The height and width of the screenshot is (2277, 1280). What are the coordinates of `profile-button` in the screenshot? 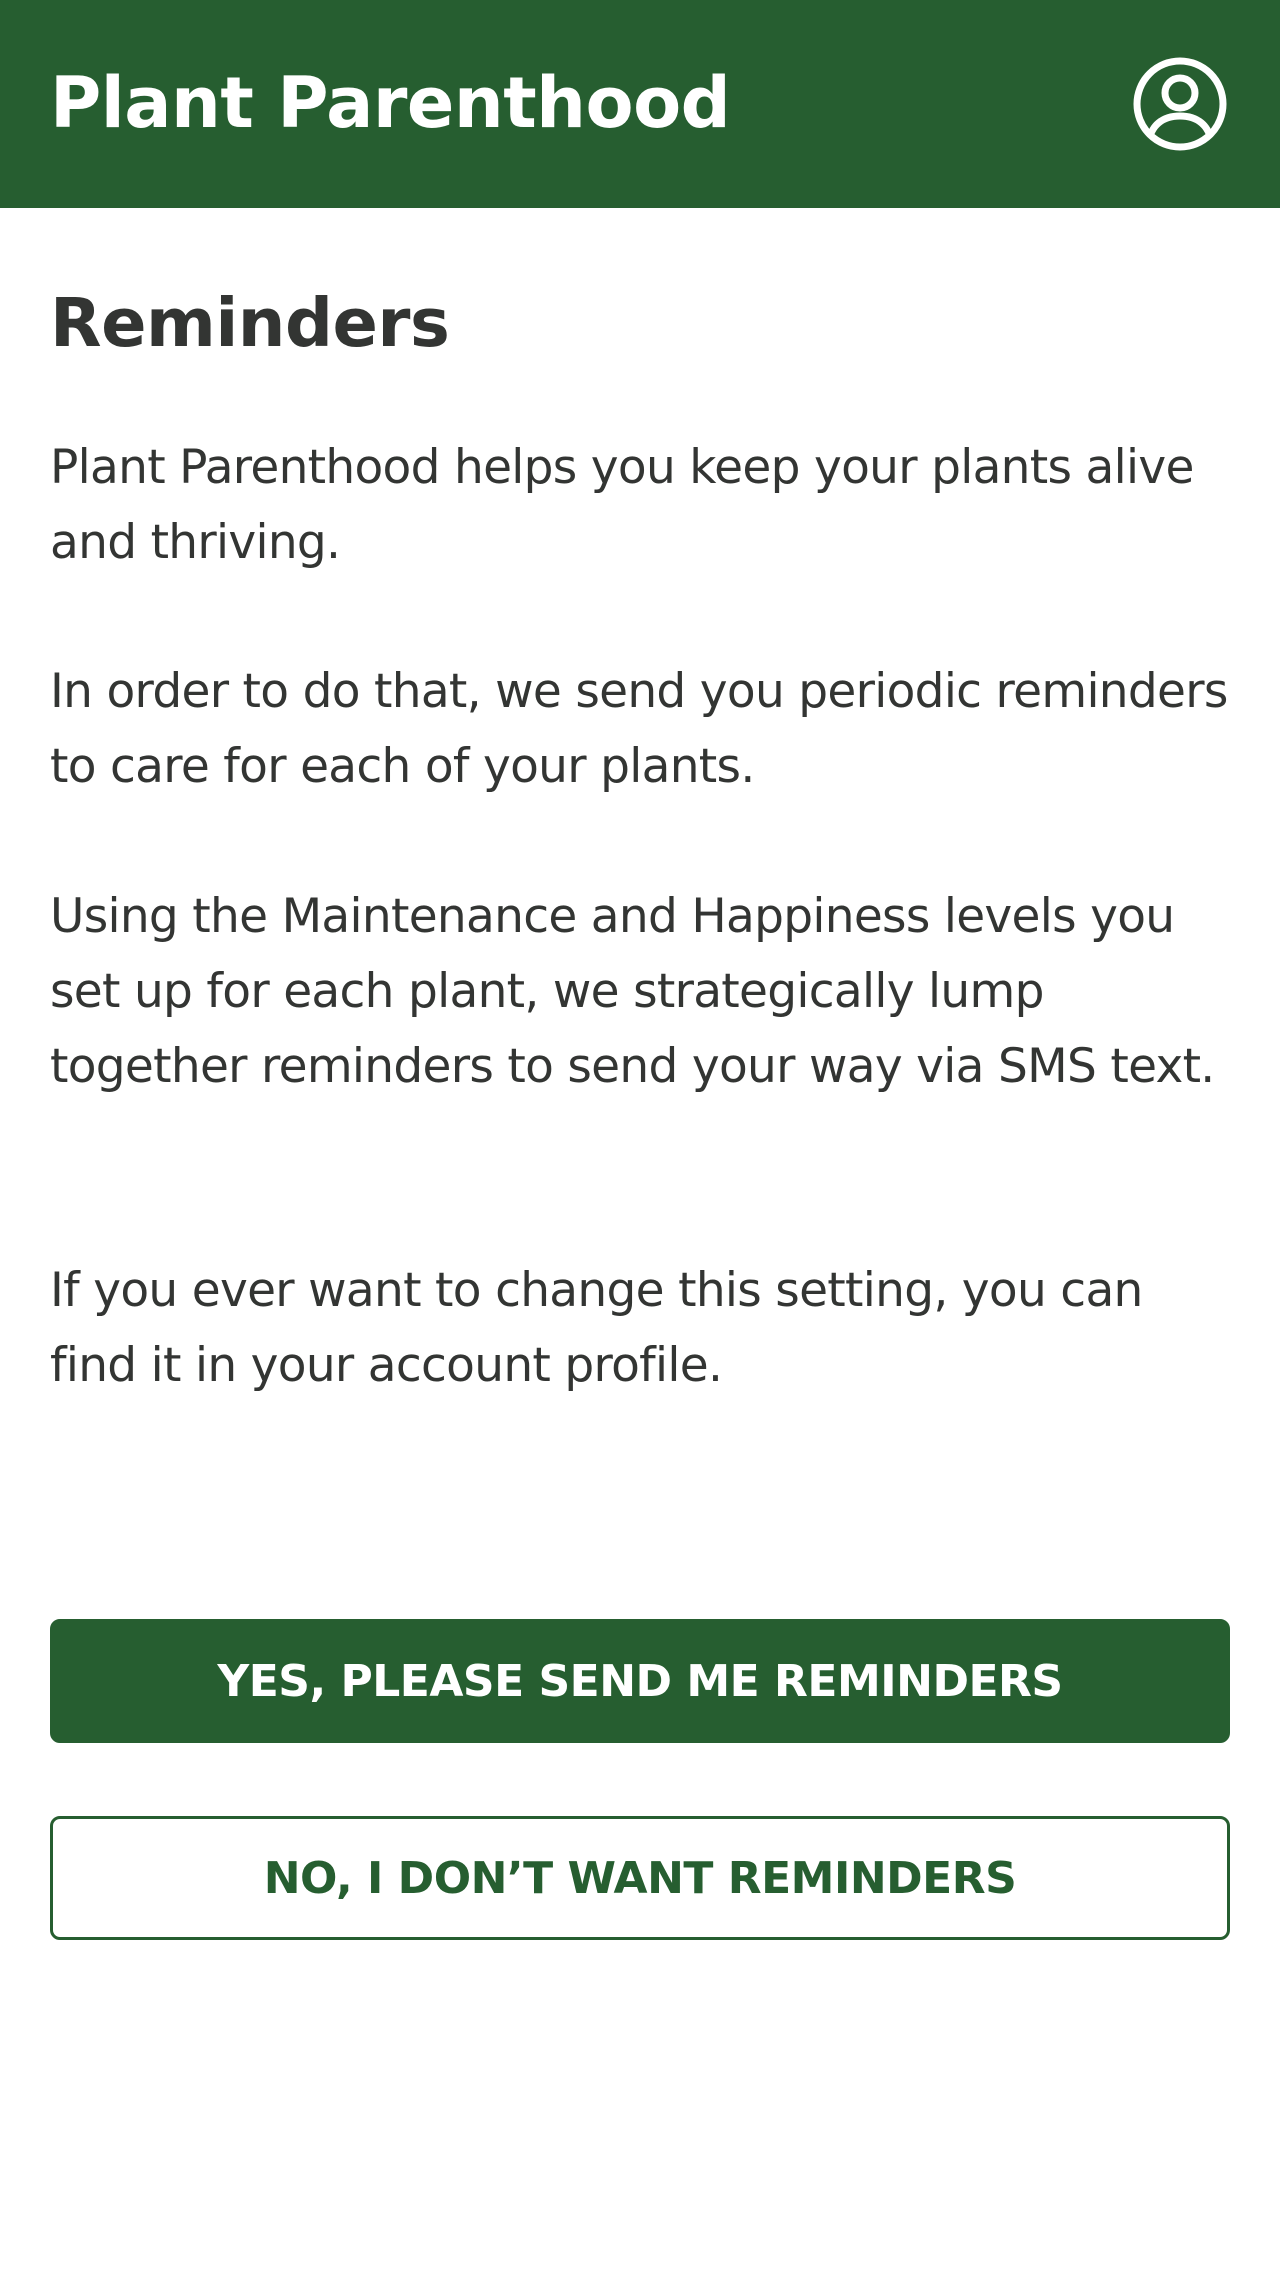 It's located at (1180, 104).